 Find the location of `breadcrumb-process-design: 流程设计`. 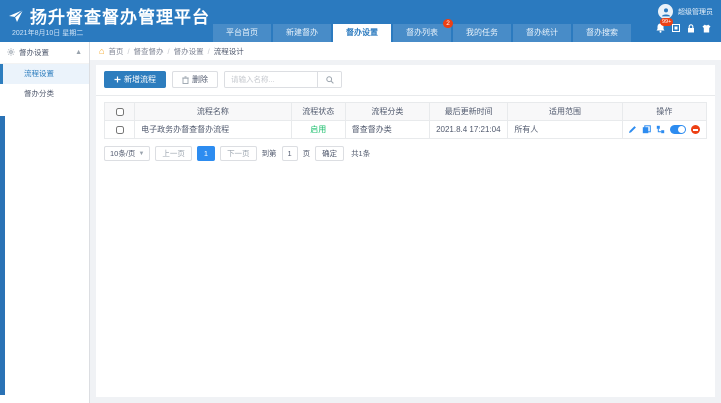

breadcrumb-process-design: 流程设计 is located at coordinates (228, 51).